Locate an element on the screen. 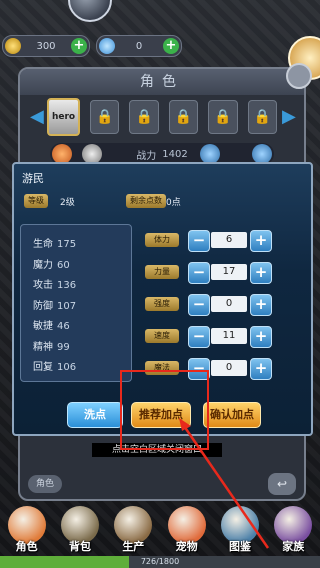 This screenshot has width=320, height=568. annotation-arrow is located at coordinates (224, 483).